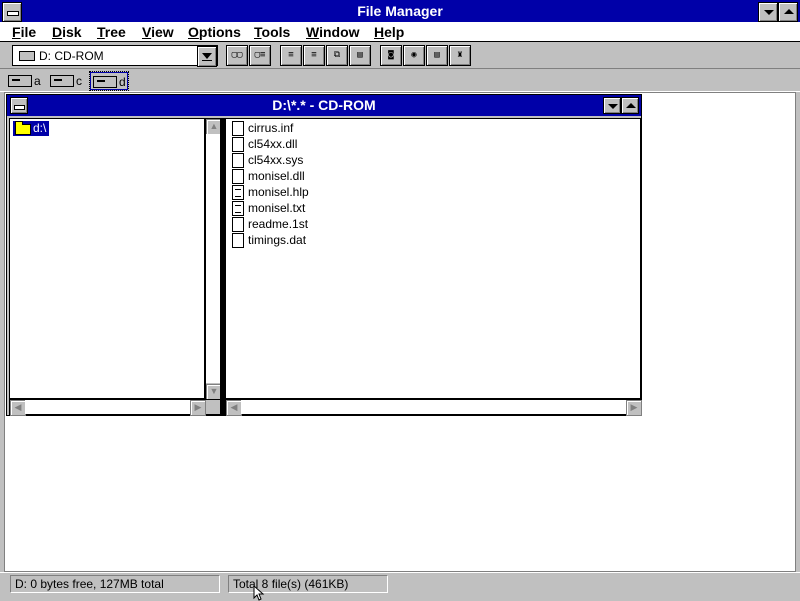 This screenshot has height=601, width=800. I want to click on dropdown-underline, so click(207, 60).